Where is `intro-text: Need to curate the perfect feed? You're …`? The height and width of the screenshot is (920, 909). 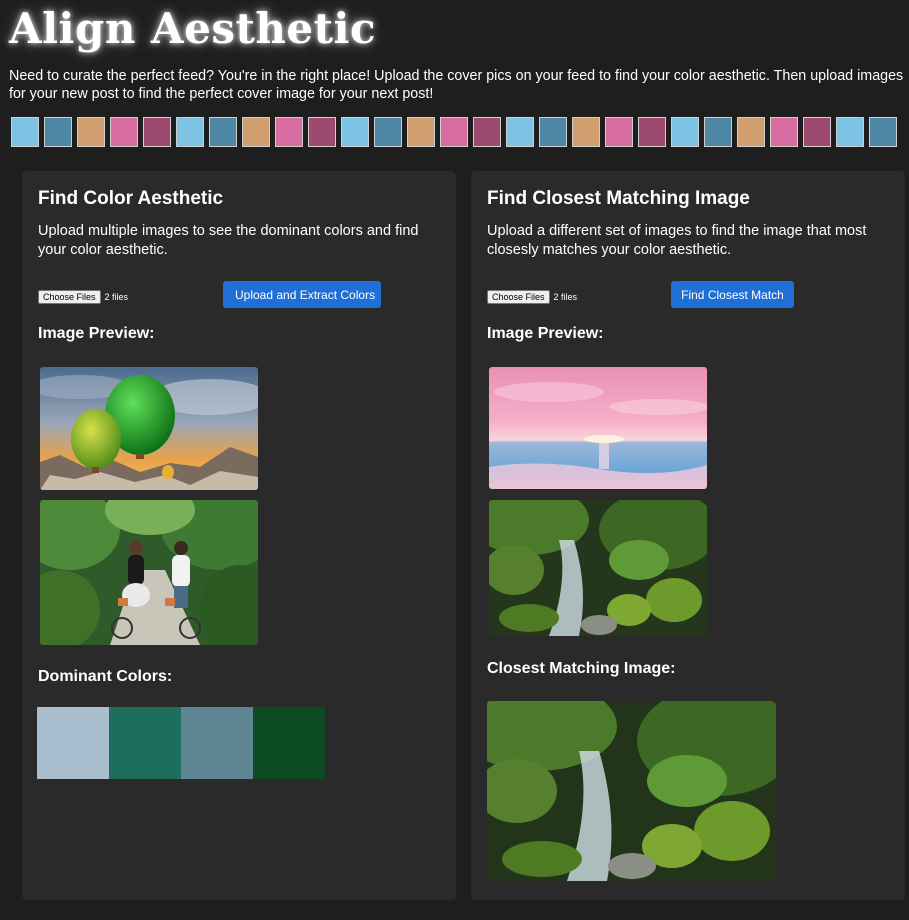
intro-text: Need to curate the perfect feed? You're … is located at coordinates (456, 85).